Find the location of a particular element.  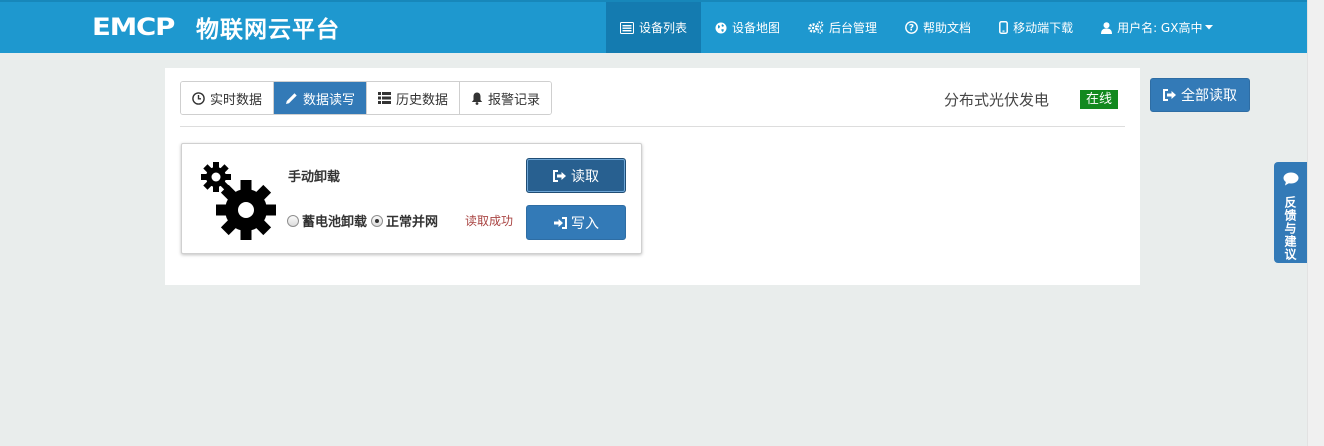

main-nav: 设备列表 设备地图 后台管理 ? 帮助文档 移动端下载 用户名: GX高中 is located at coordinates (916, 27).